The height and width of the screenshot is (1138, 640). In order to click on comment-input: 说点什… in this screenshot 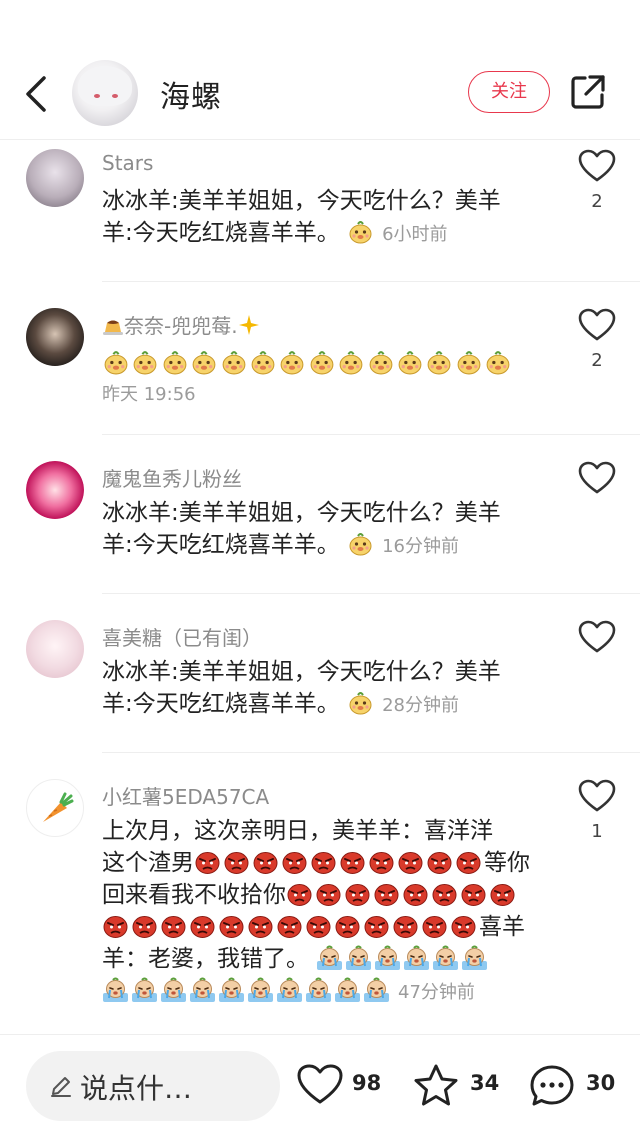, I will do `click(153, 1086)`.